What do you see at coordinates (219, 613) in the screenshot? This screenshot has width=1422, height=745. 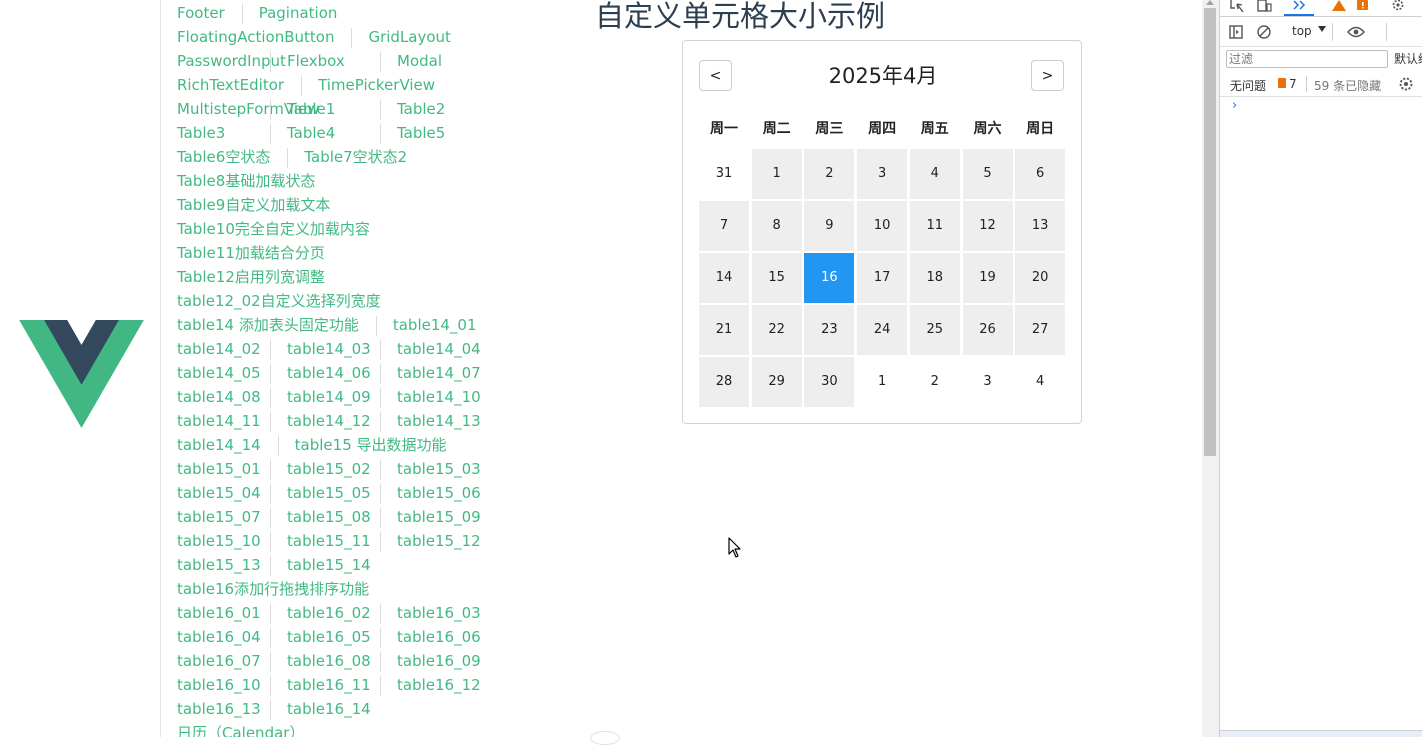 I see `nav-link: table16_01` at bounding box center [219, 613].